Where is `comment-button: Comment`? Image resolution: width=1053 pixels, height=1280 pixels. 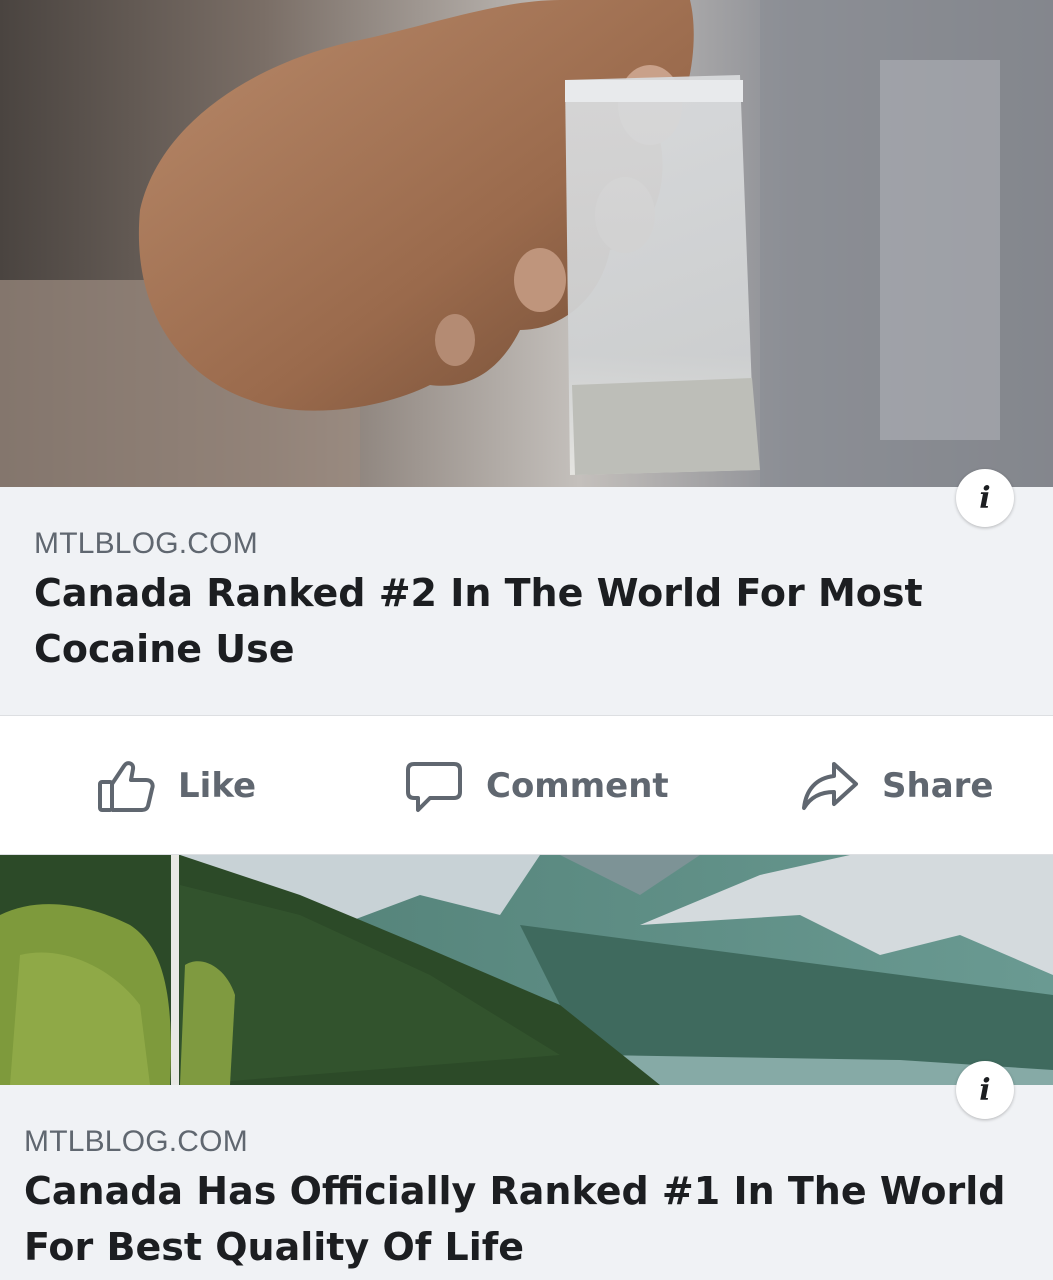 comment-button: Comment is located at coordinates (536, 786).